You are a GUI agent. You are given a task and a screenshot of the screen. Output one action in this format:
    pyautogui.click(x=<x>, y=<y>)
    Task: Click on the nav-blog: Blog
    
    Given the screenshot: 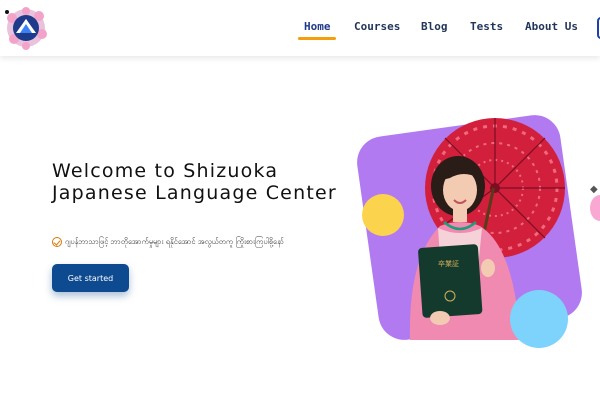 What is the action you would take?
    pyautogui.click(x=434, y=26)
    